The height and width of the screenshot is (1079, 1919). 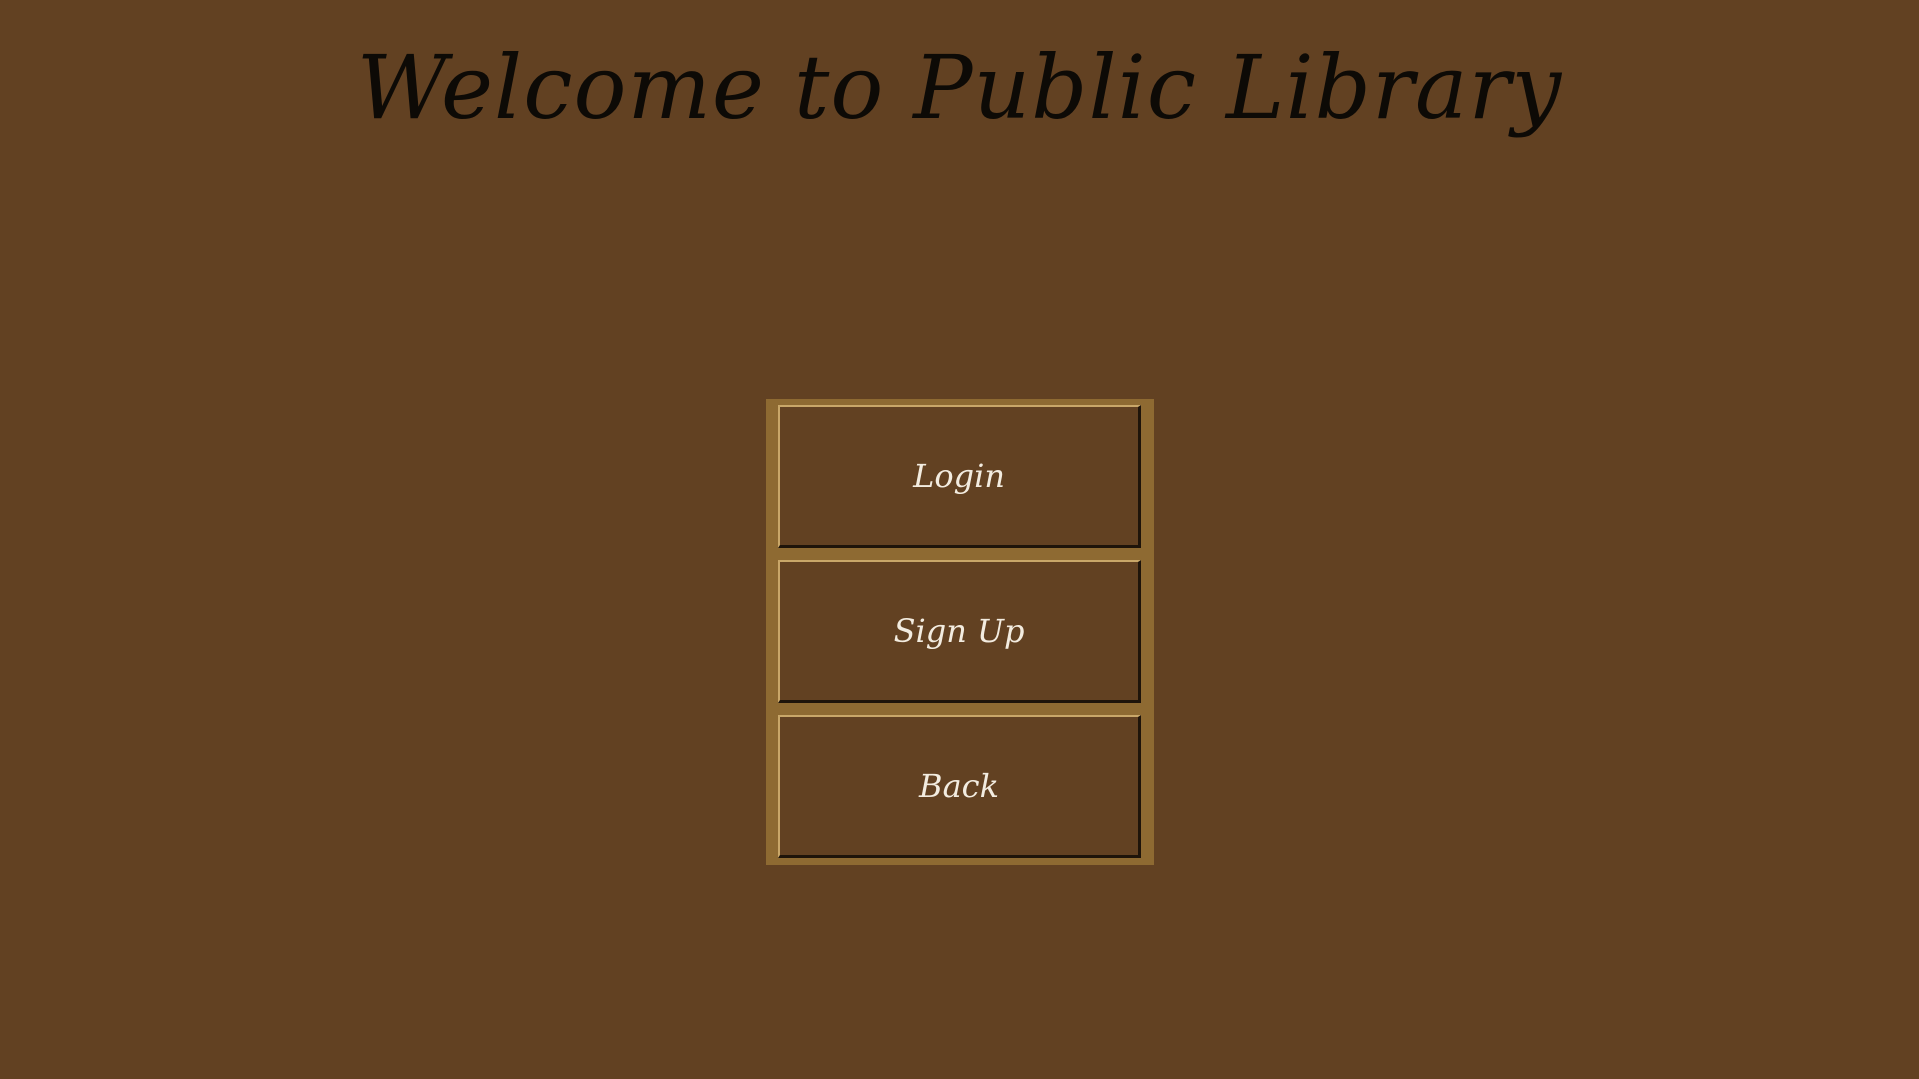 I want to click on back-button: Back, so click(x=959, y=786).